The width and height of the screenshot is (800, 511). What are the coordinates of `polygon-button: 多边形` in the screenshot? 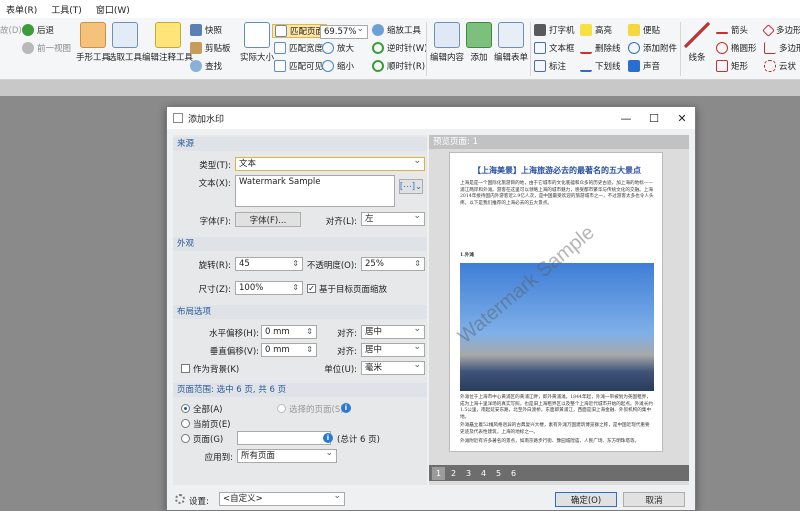 It's located at (781, 30).